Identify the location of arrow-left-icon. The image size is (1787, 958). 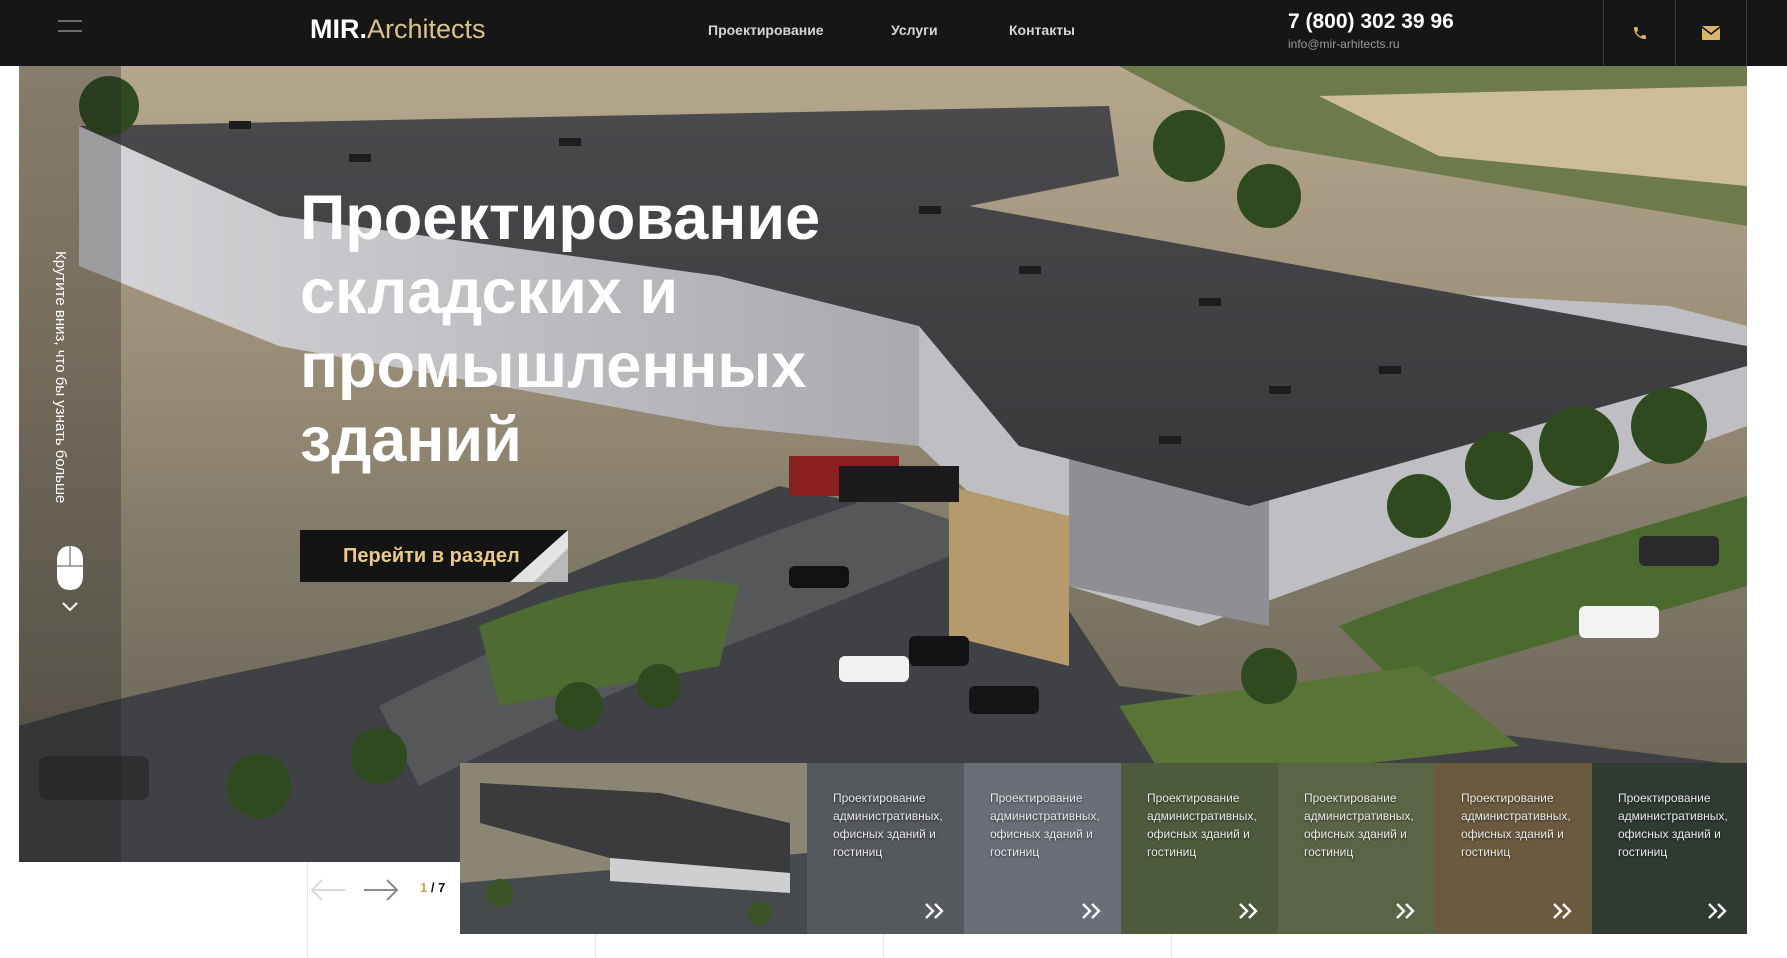
(328, 890).